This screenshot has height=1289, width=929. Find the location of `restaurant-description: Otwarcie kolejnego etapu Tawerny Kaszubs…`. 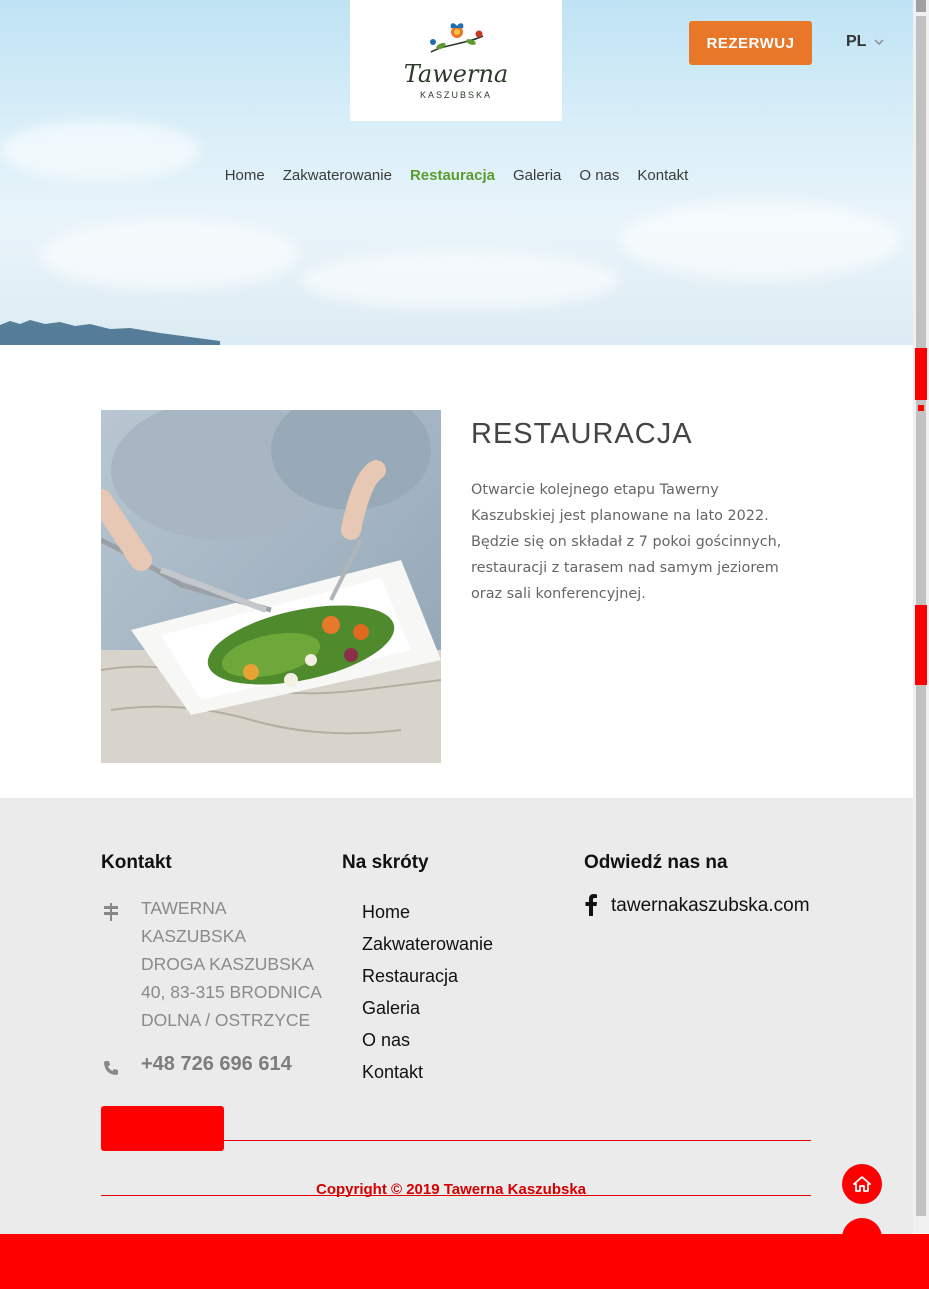

restaurant-description: Otwarcie kolejnego etapu Tawerny Kaszubs… is located at coordinates (626, 542).